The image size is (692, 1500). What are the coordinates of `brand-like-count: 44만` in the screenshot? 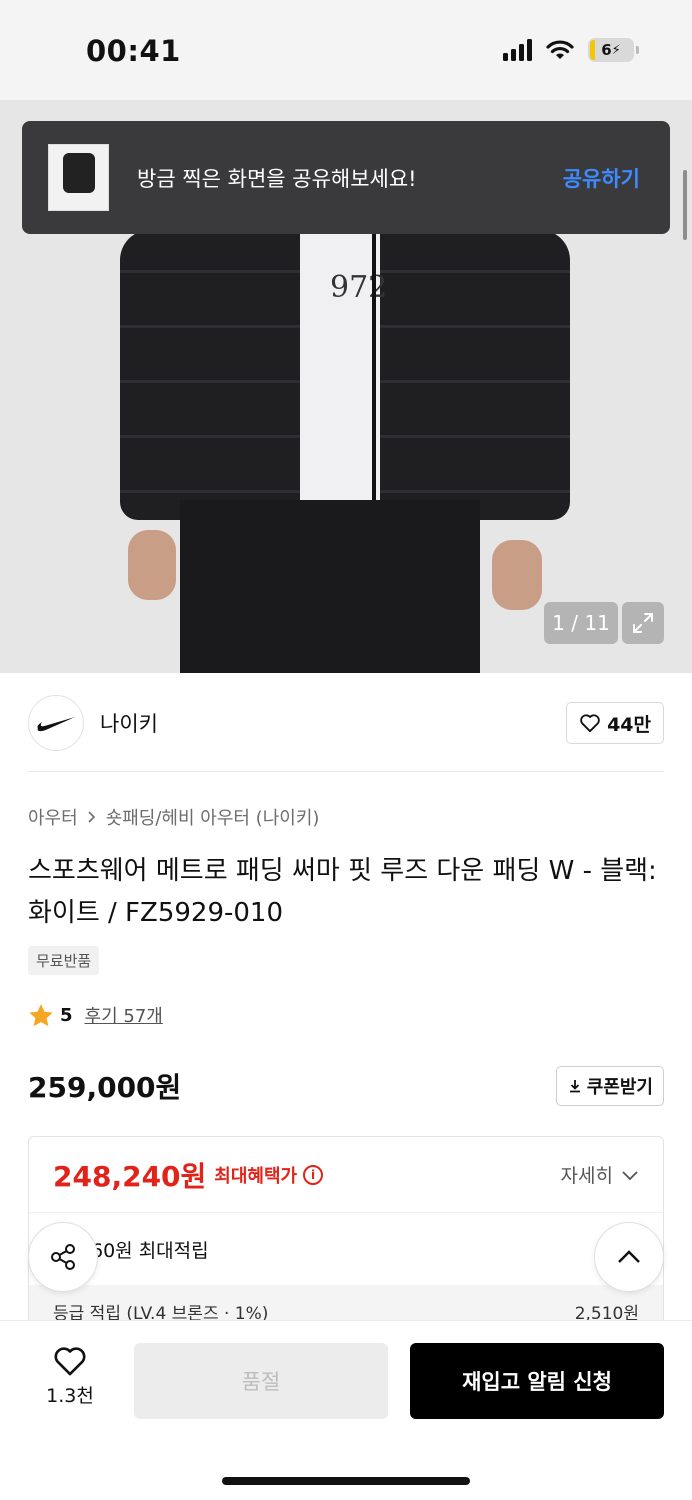 It's located at (629, 724).